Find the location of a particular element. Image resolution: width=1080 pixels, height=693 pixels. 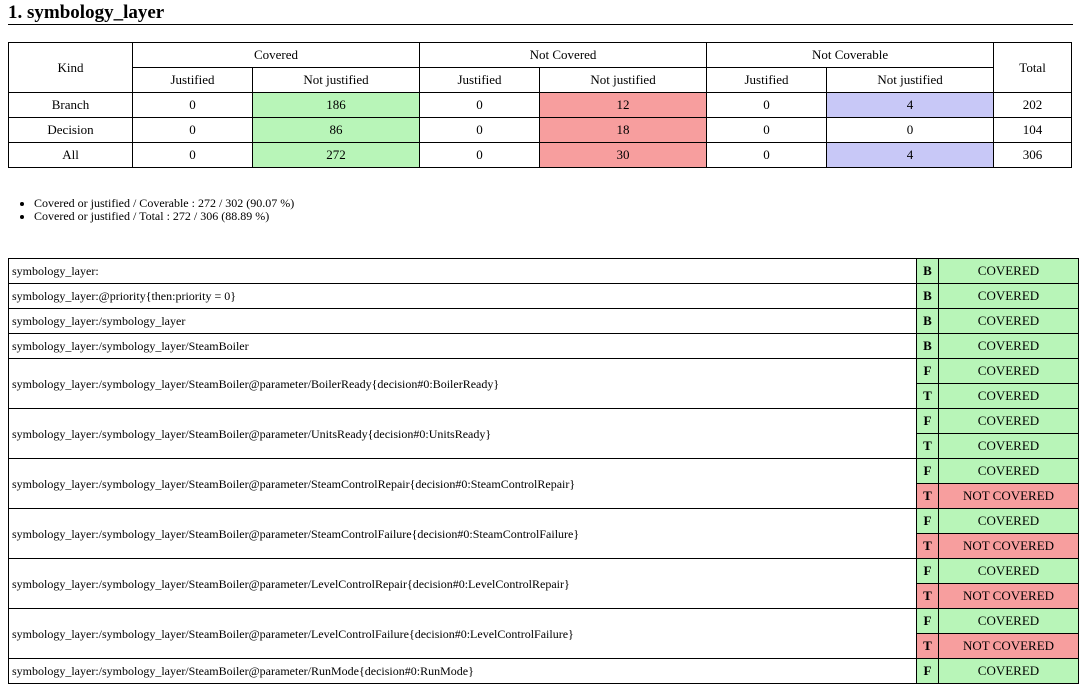

detail-row: symbology_layer: B COVERED is located at coordinates (543, 271).